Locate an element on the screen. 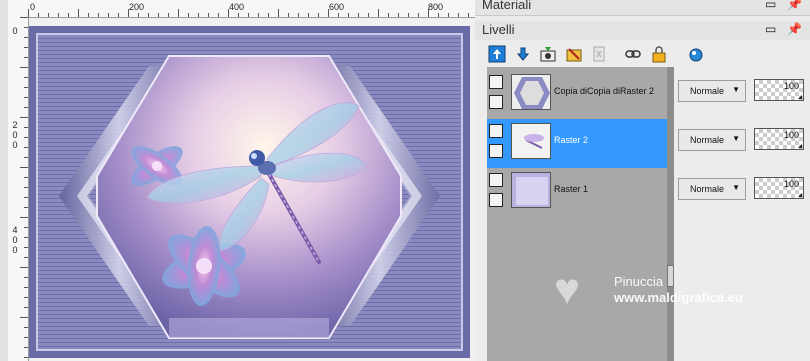 The image size is (810, 361). ruler-label: 200 is located at coordinates (137, 7).